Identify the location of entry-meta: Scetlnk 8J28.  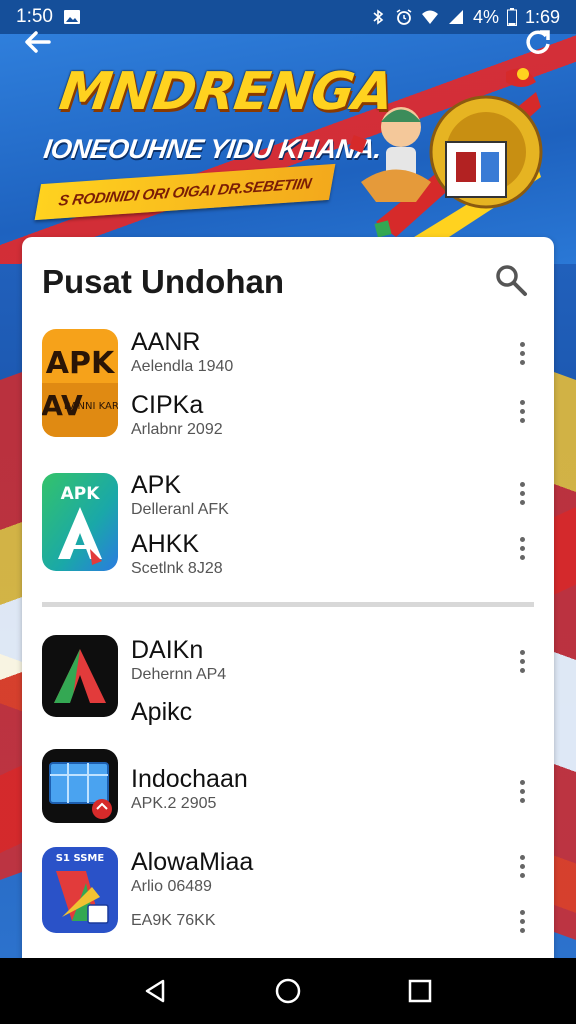
(177, 568).